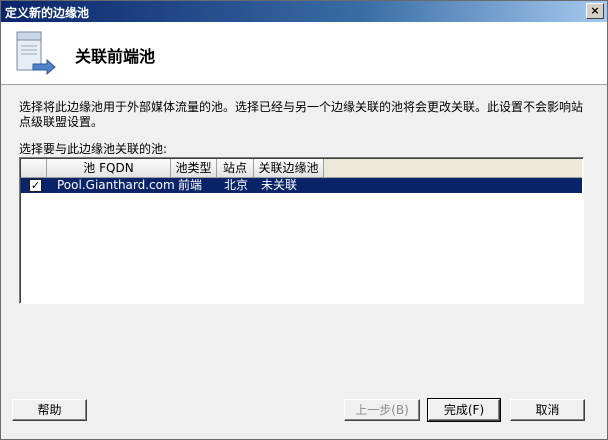 This screenshot has height=440, width=608. I want to click on column-header-check, so click(34, 168).